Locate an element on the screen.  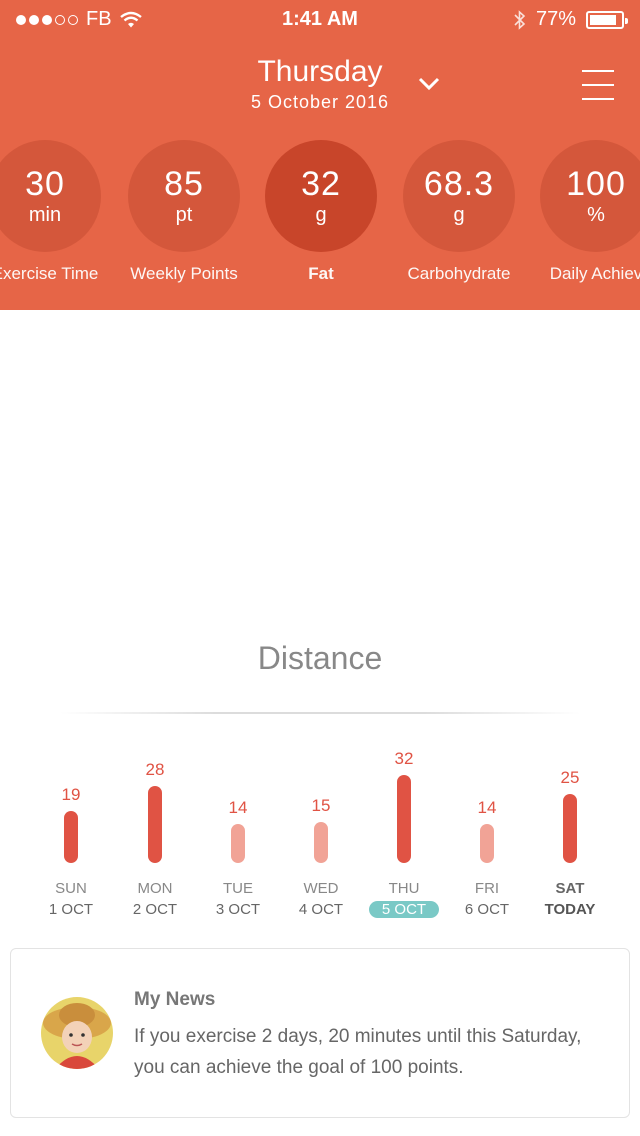
stat-circle-selected: 32 g is located at coordinates (321, 196).